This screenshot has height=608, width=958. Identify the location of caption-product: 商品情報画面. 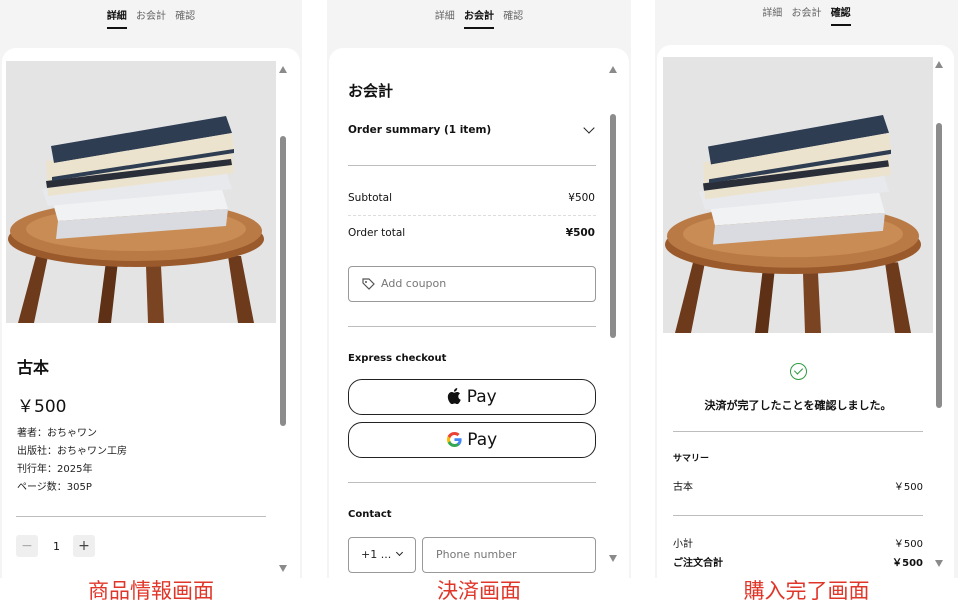
(151, 591).